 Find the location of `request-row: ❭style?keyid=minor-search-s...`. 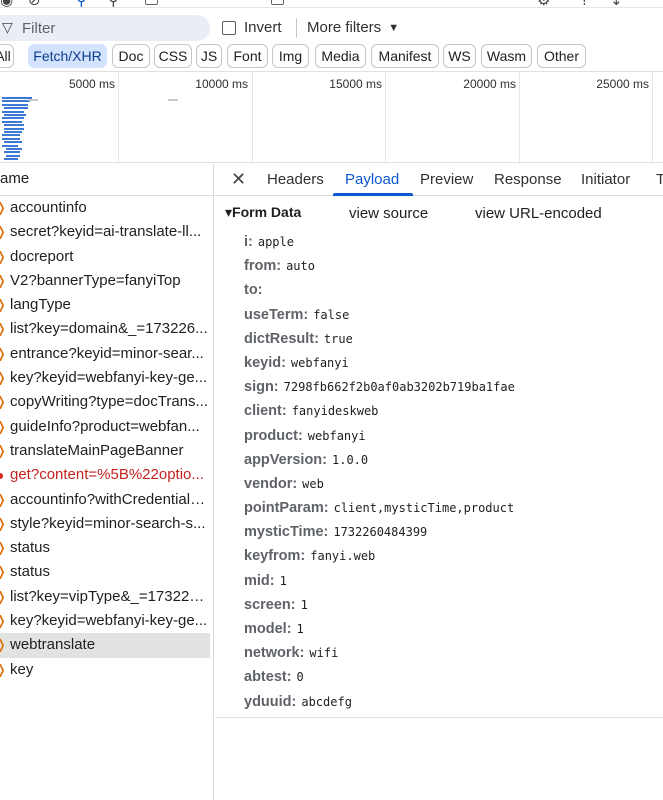

request-row: ❭style?keyid=minor-search-s... is located at coordinates (105, 524).